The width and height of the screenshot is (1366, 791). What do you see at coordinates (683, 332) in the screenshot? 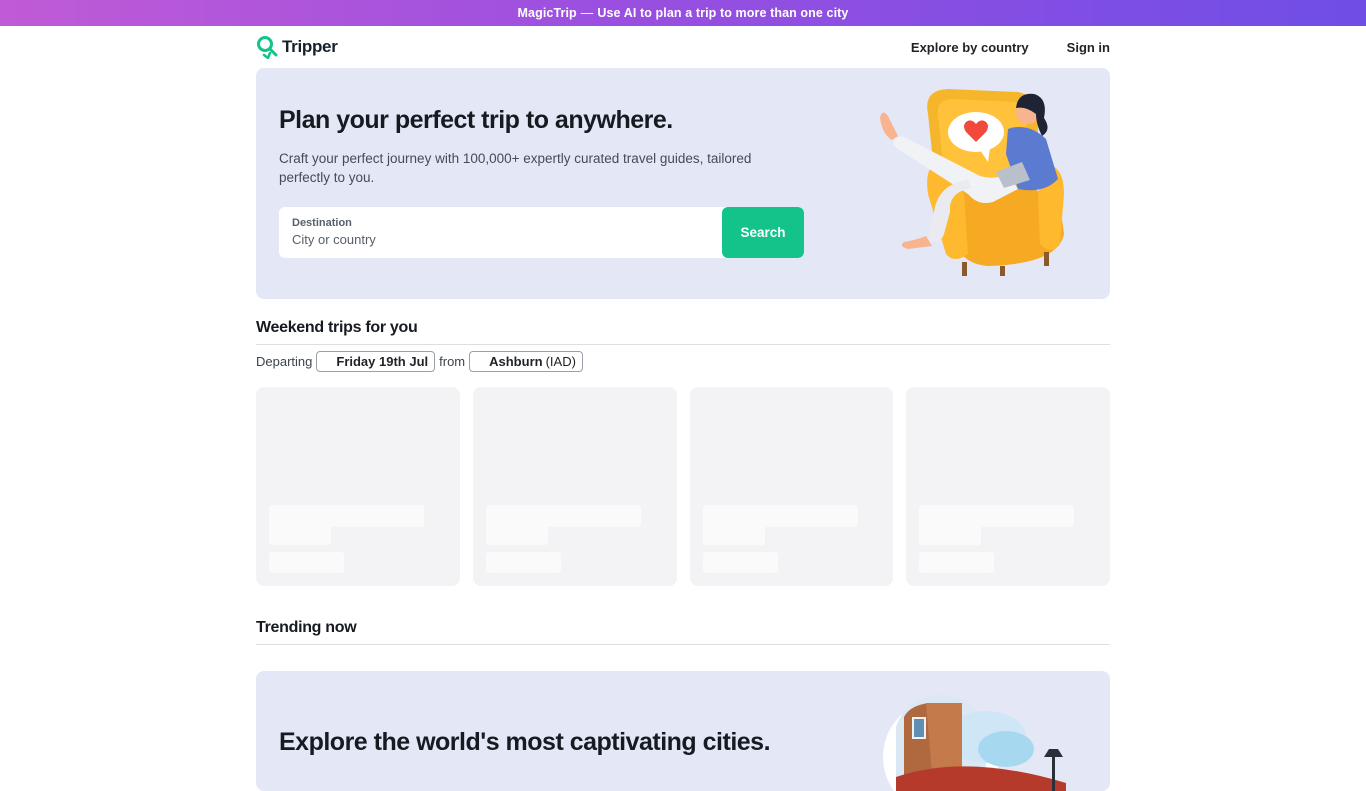
I see `weekend-trips-heading: Weekend trips for you` at bounding box center [683, 332].